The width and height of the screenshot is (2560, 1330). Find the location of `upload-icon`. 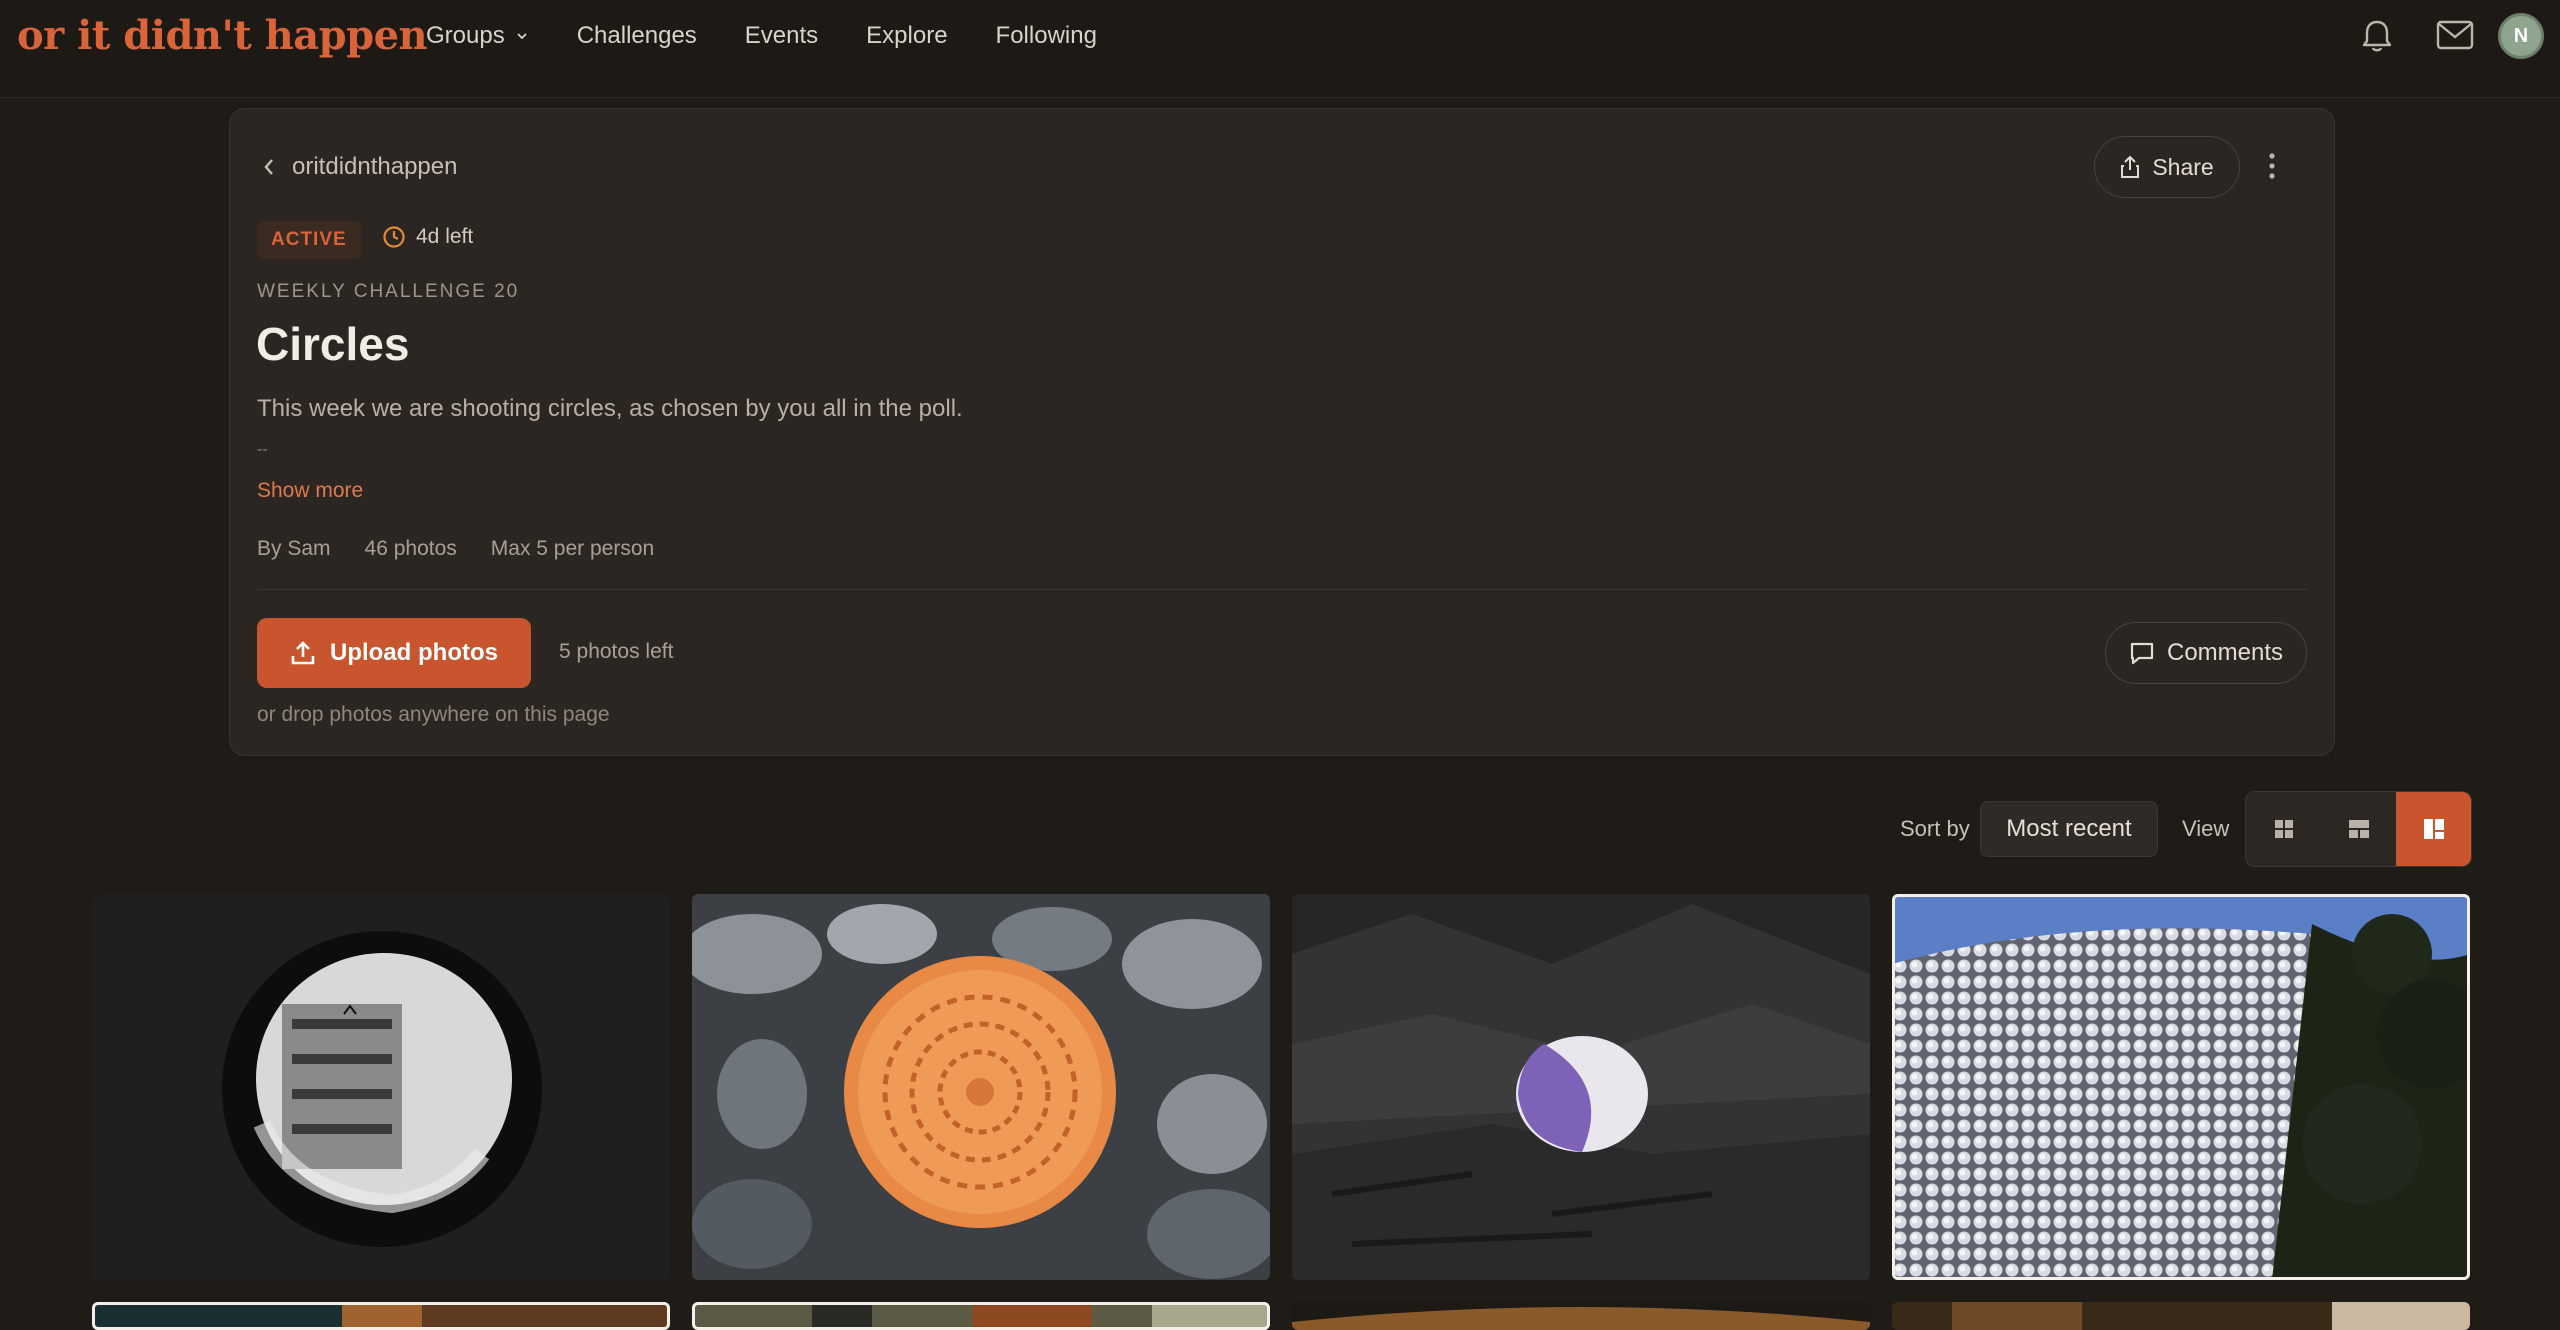

upload-icon is located at coordinates (303, 653).